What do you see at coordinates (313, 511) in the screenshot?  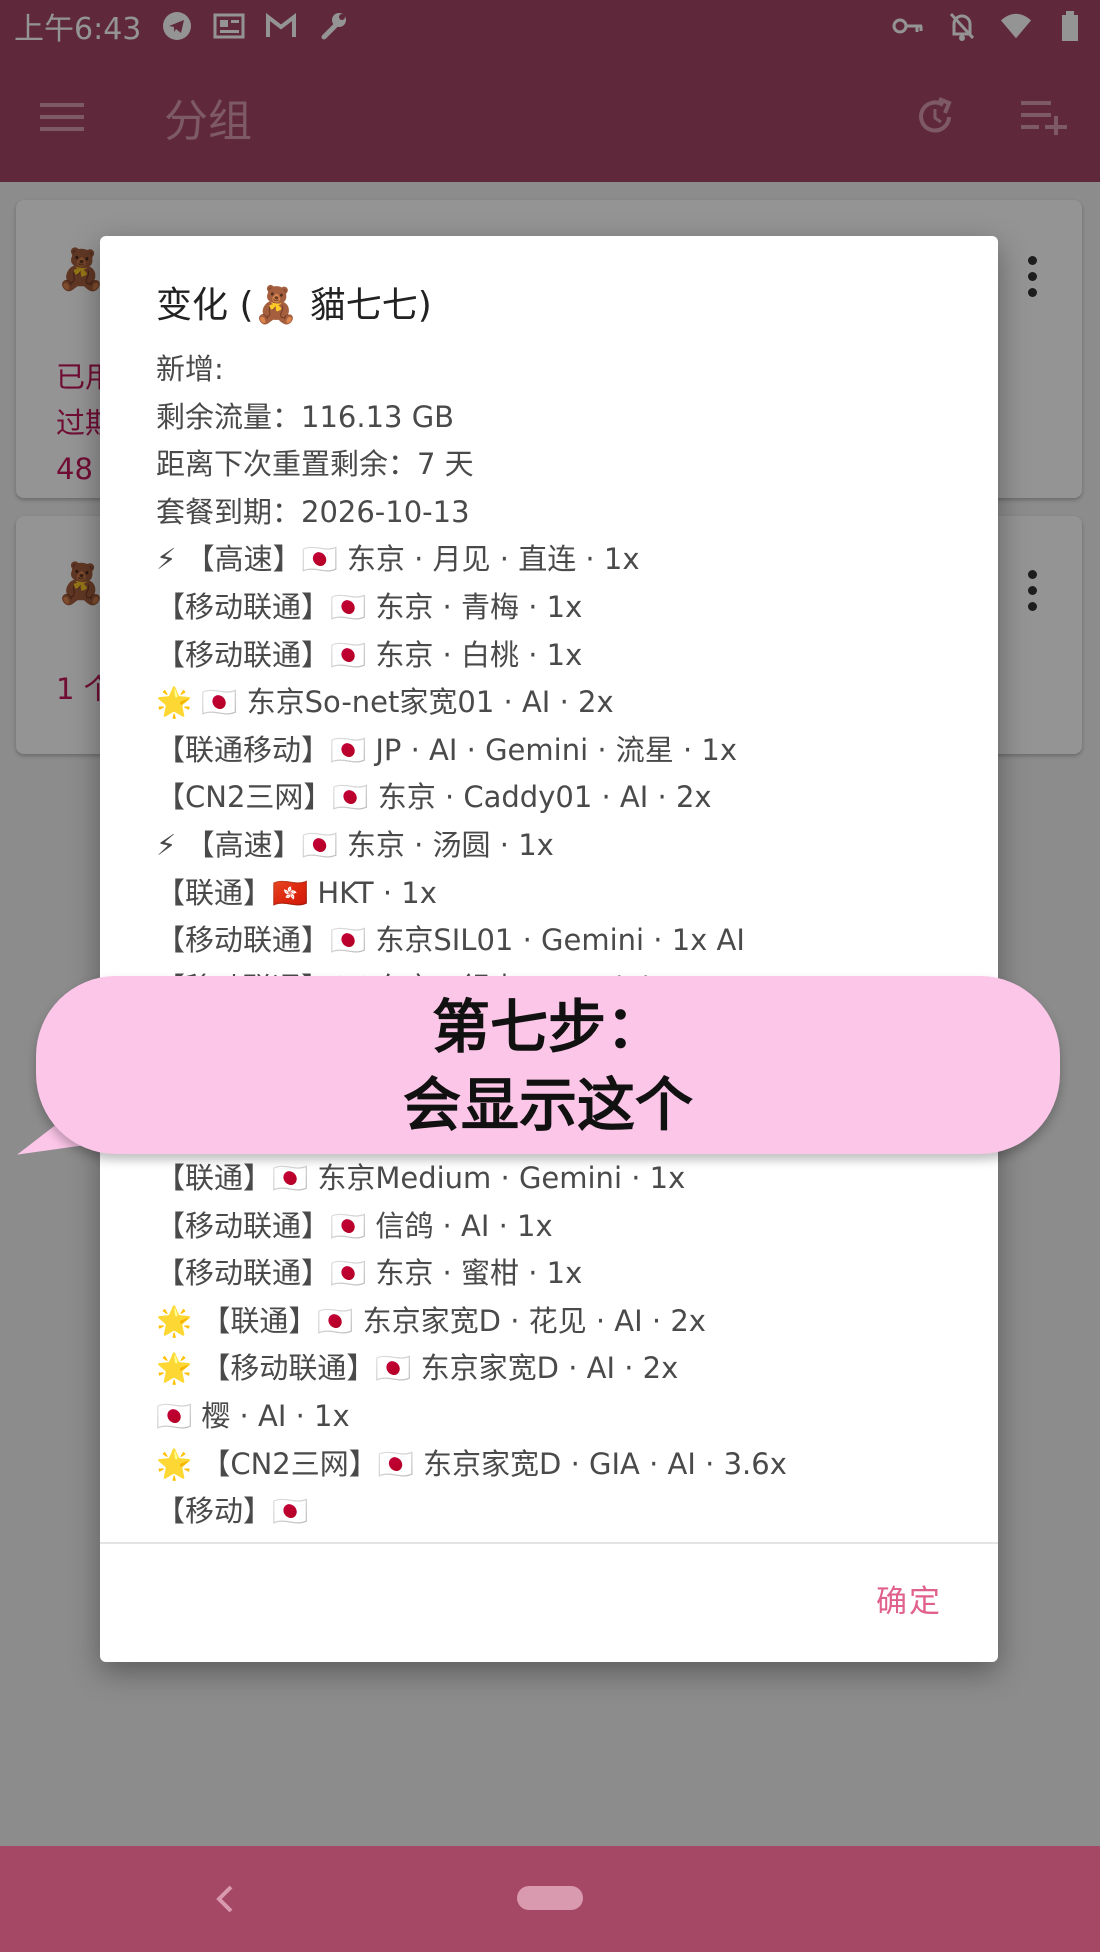 I see `dialog-line: 套餐到期：2026-10-13` at bounding box center [313, 511].